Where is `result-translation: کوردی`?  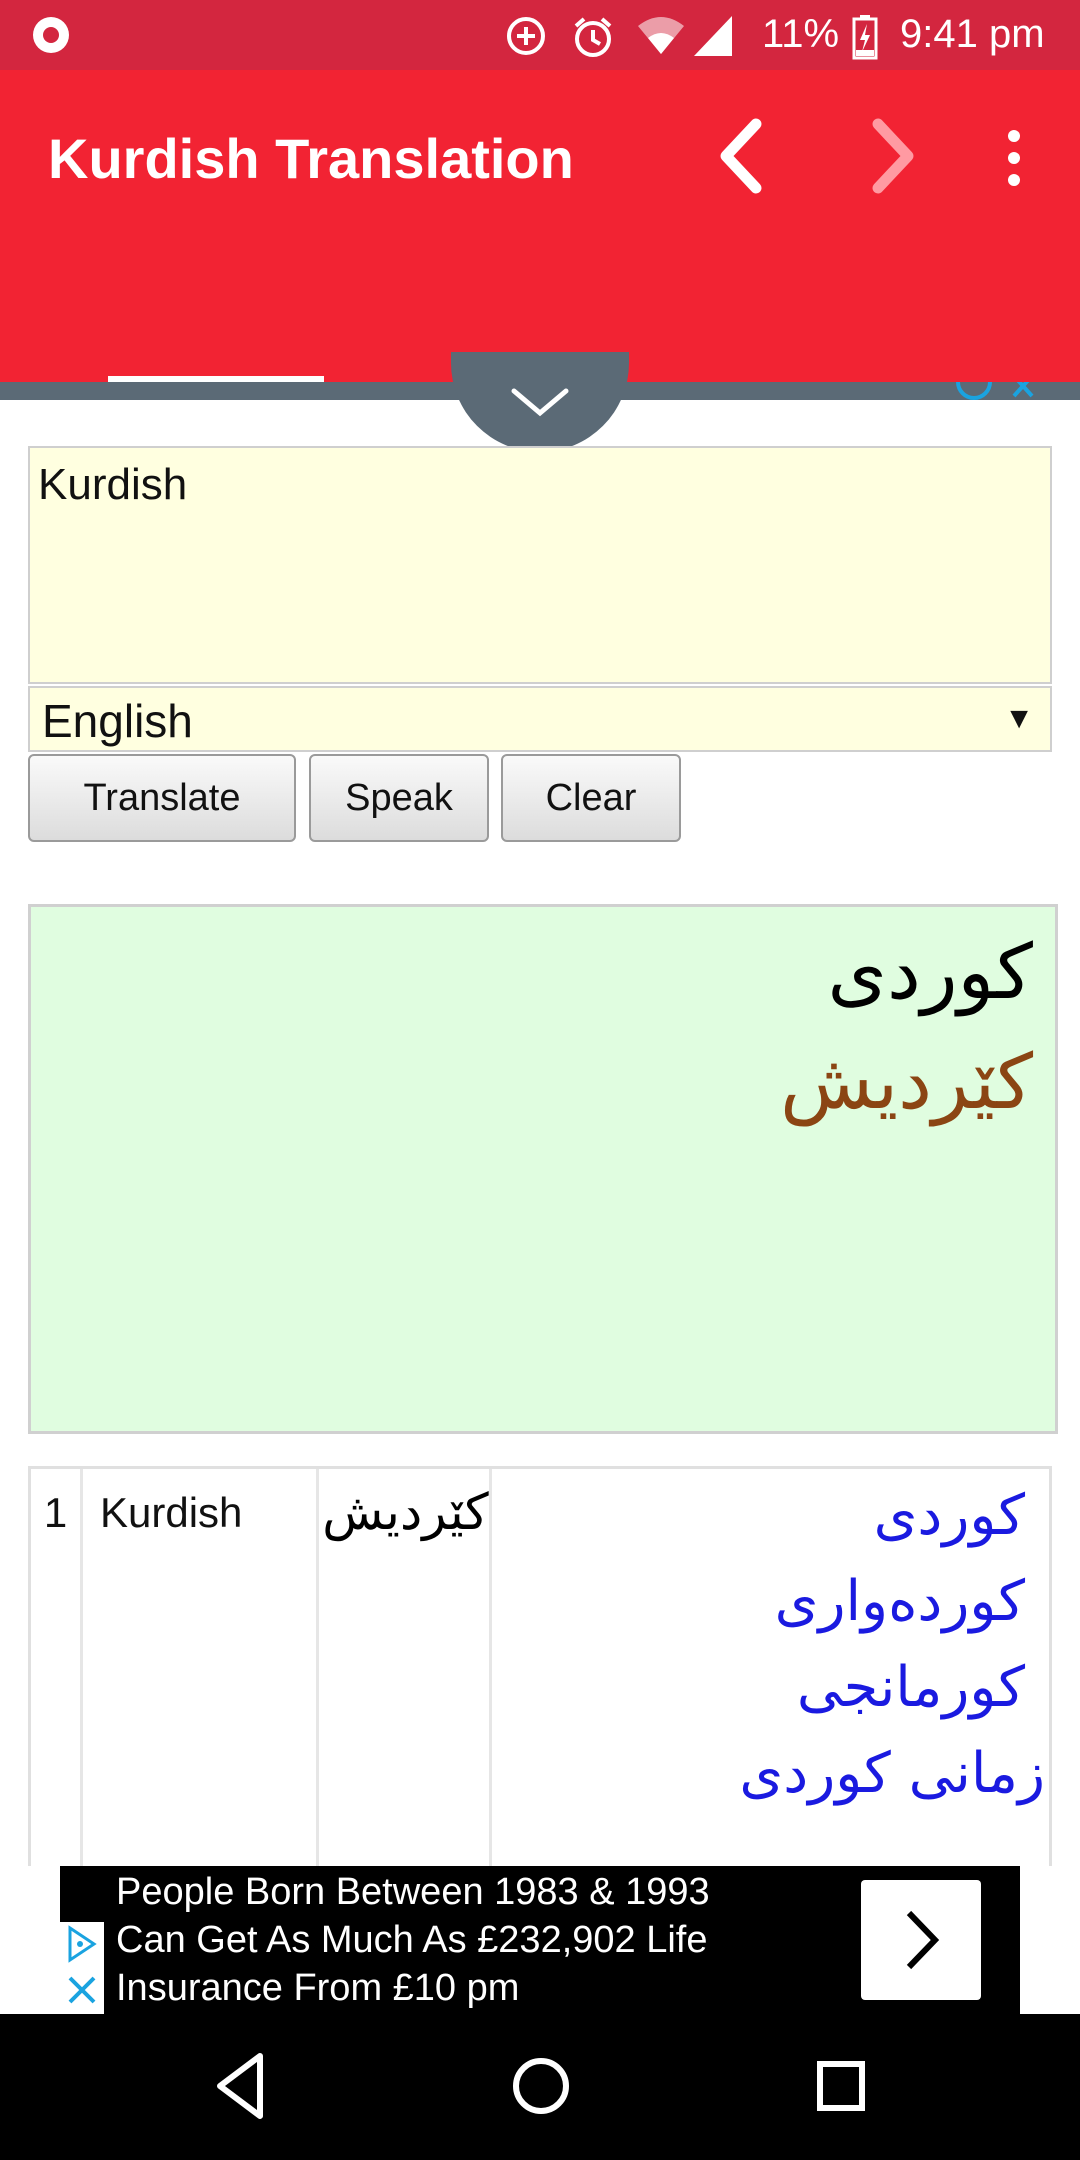 result-translation: کوردی is located at coordinates (930, 971).